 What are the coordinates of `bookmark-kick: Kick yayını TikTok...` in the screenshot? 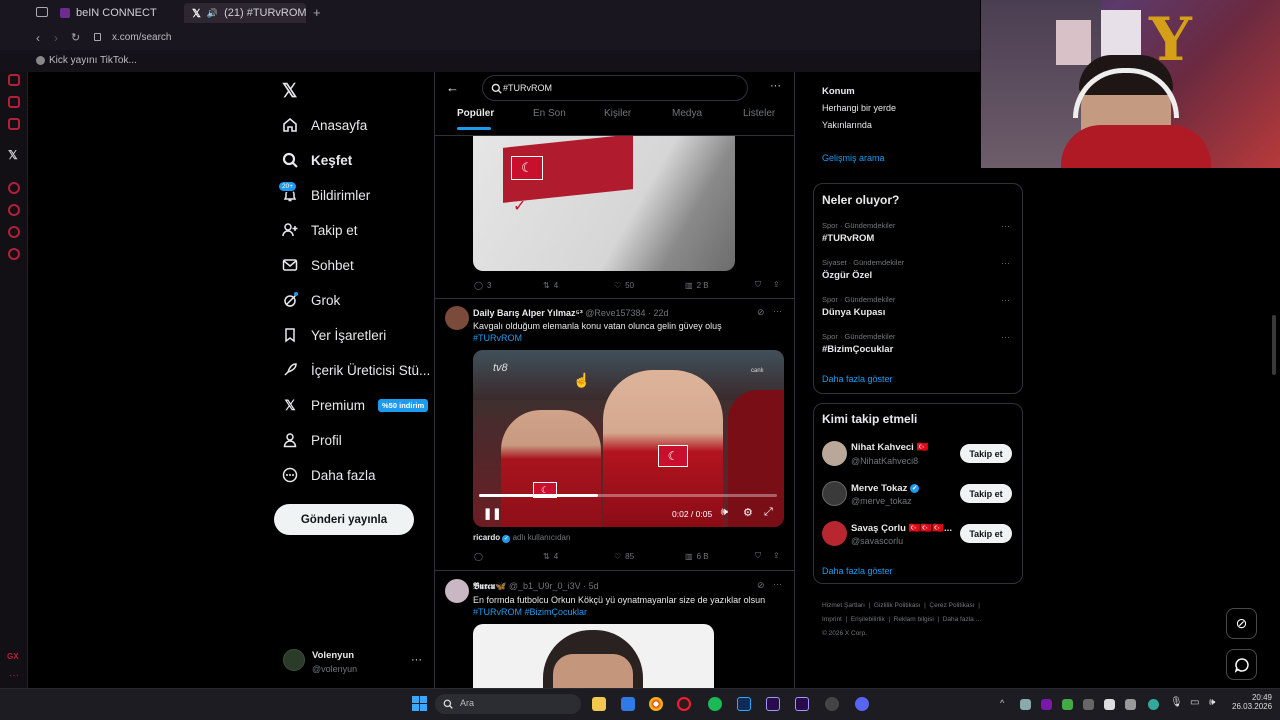 It's located at (93, 60).